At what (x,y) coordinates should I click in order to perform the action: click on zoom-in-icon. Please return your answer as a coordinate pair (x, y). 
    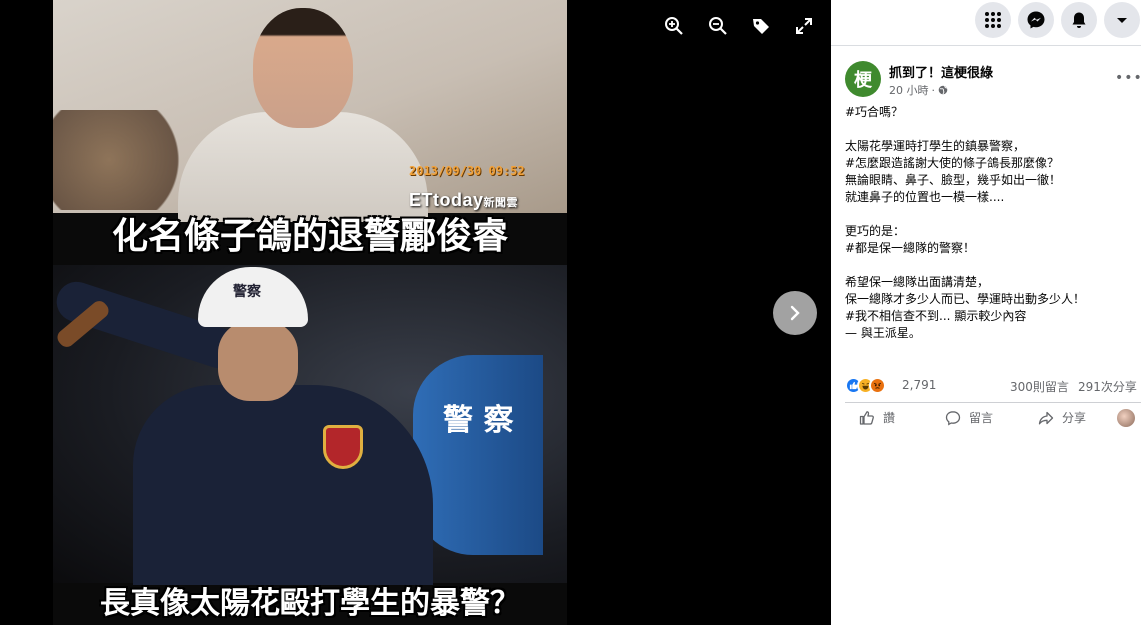
    Looking at the image, I should click on (674, 26).